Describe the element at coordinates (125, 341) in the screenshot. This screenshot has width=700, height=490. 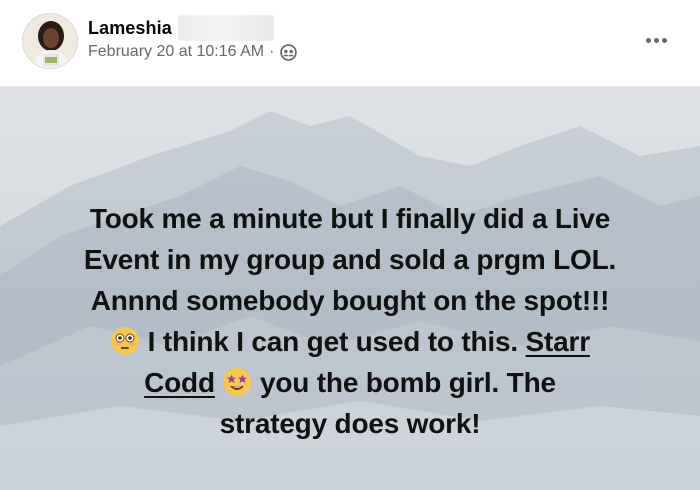
I see `flushed-face-emoji` at that location.